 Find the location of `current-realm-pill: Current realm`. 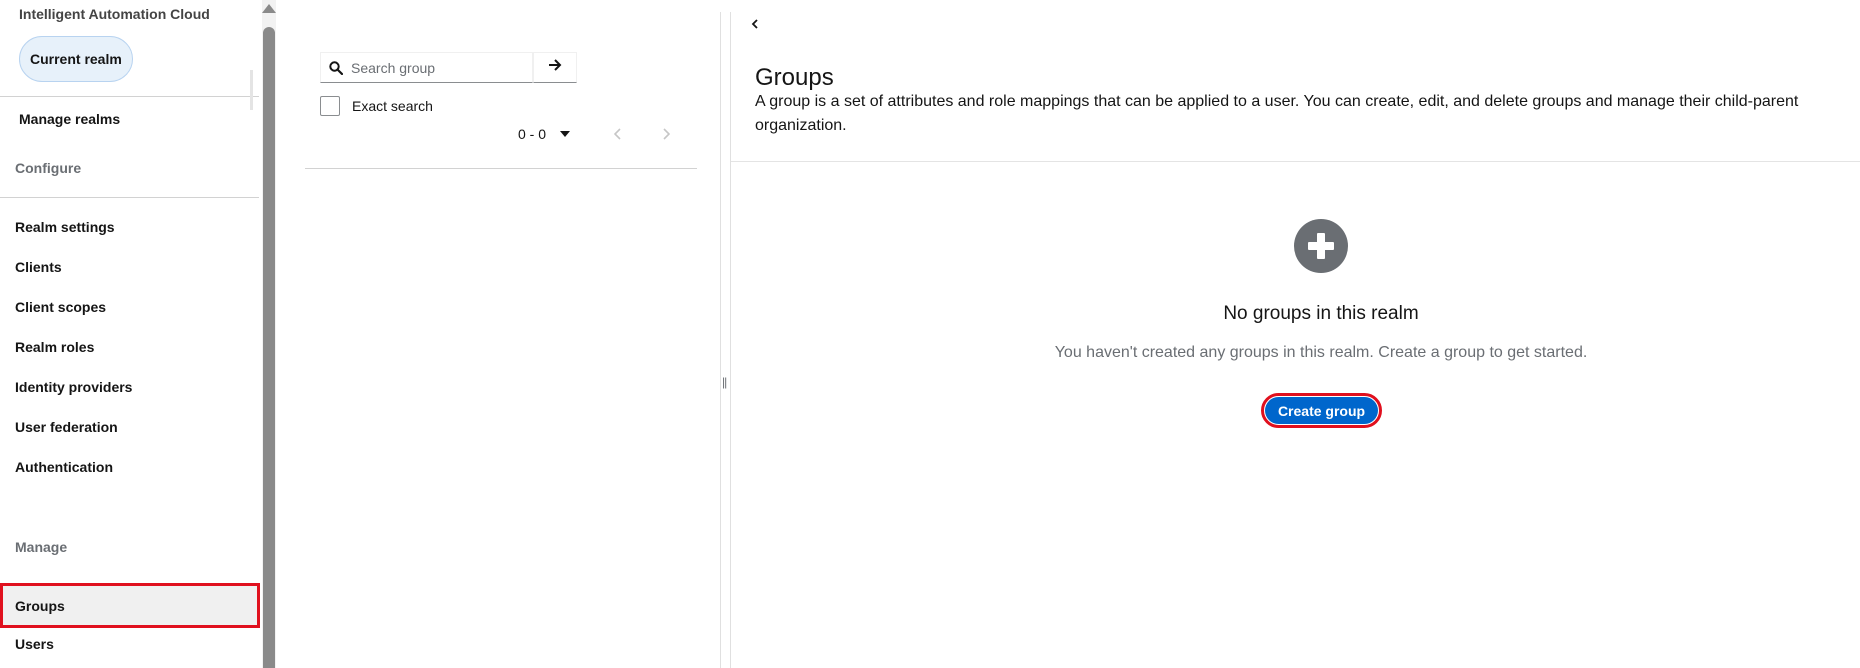

current-realm-pill: Current realm is located at coordinates (76, 59).